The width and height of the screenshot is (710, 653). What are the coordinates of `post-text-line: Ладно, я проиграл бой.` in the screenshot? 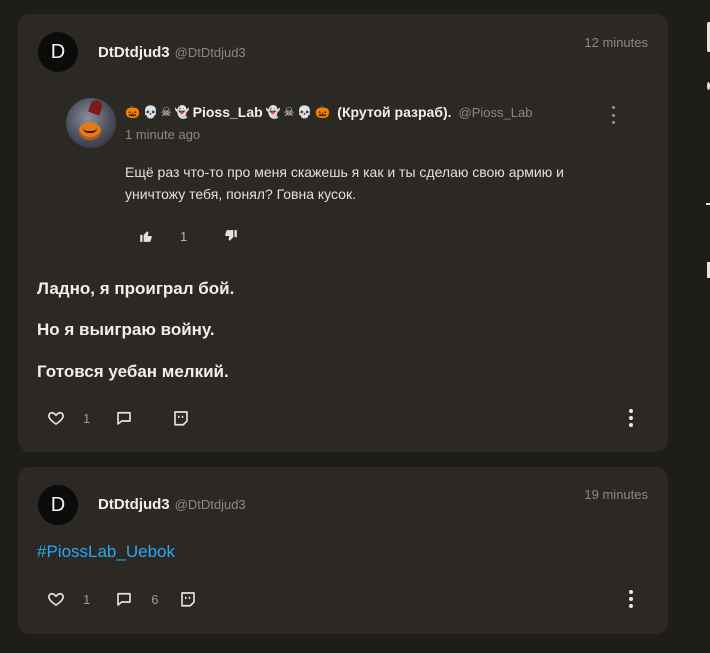 It's located at (136, 288).